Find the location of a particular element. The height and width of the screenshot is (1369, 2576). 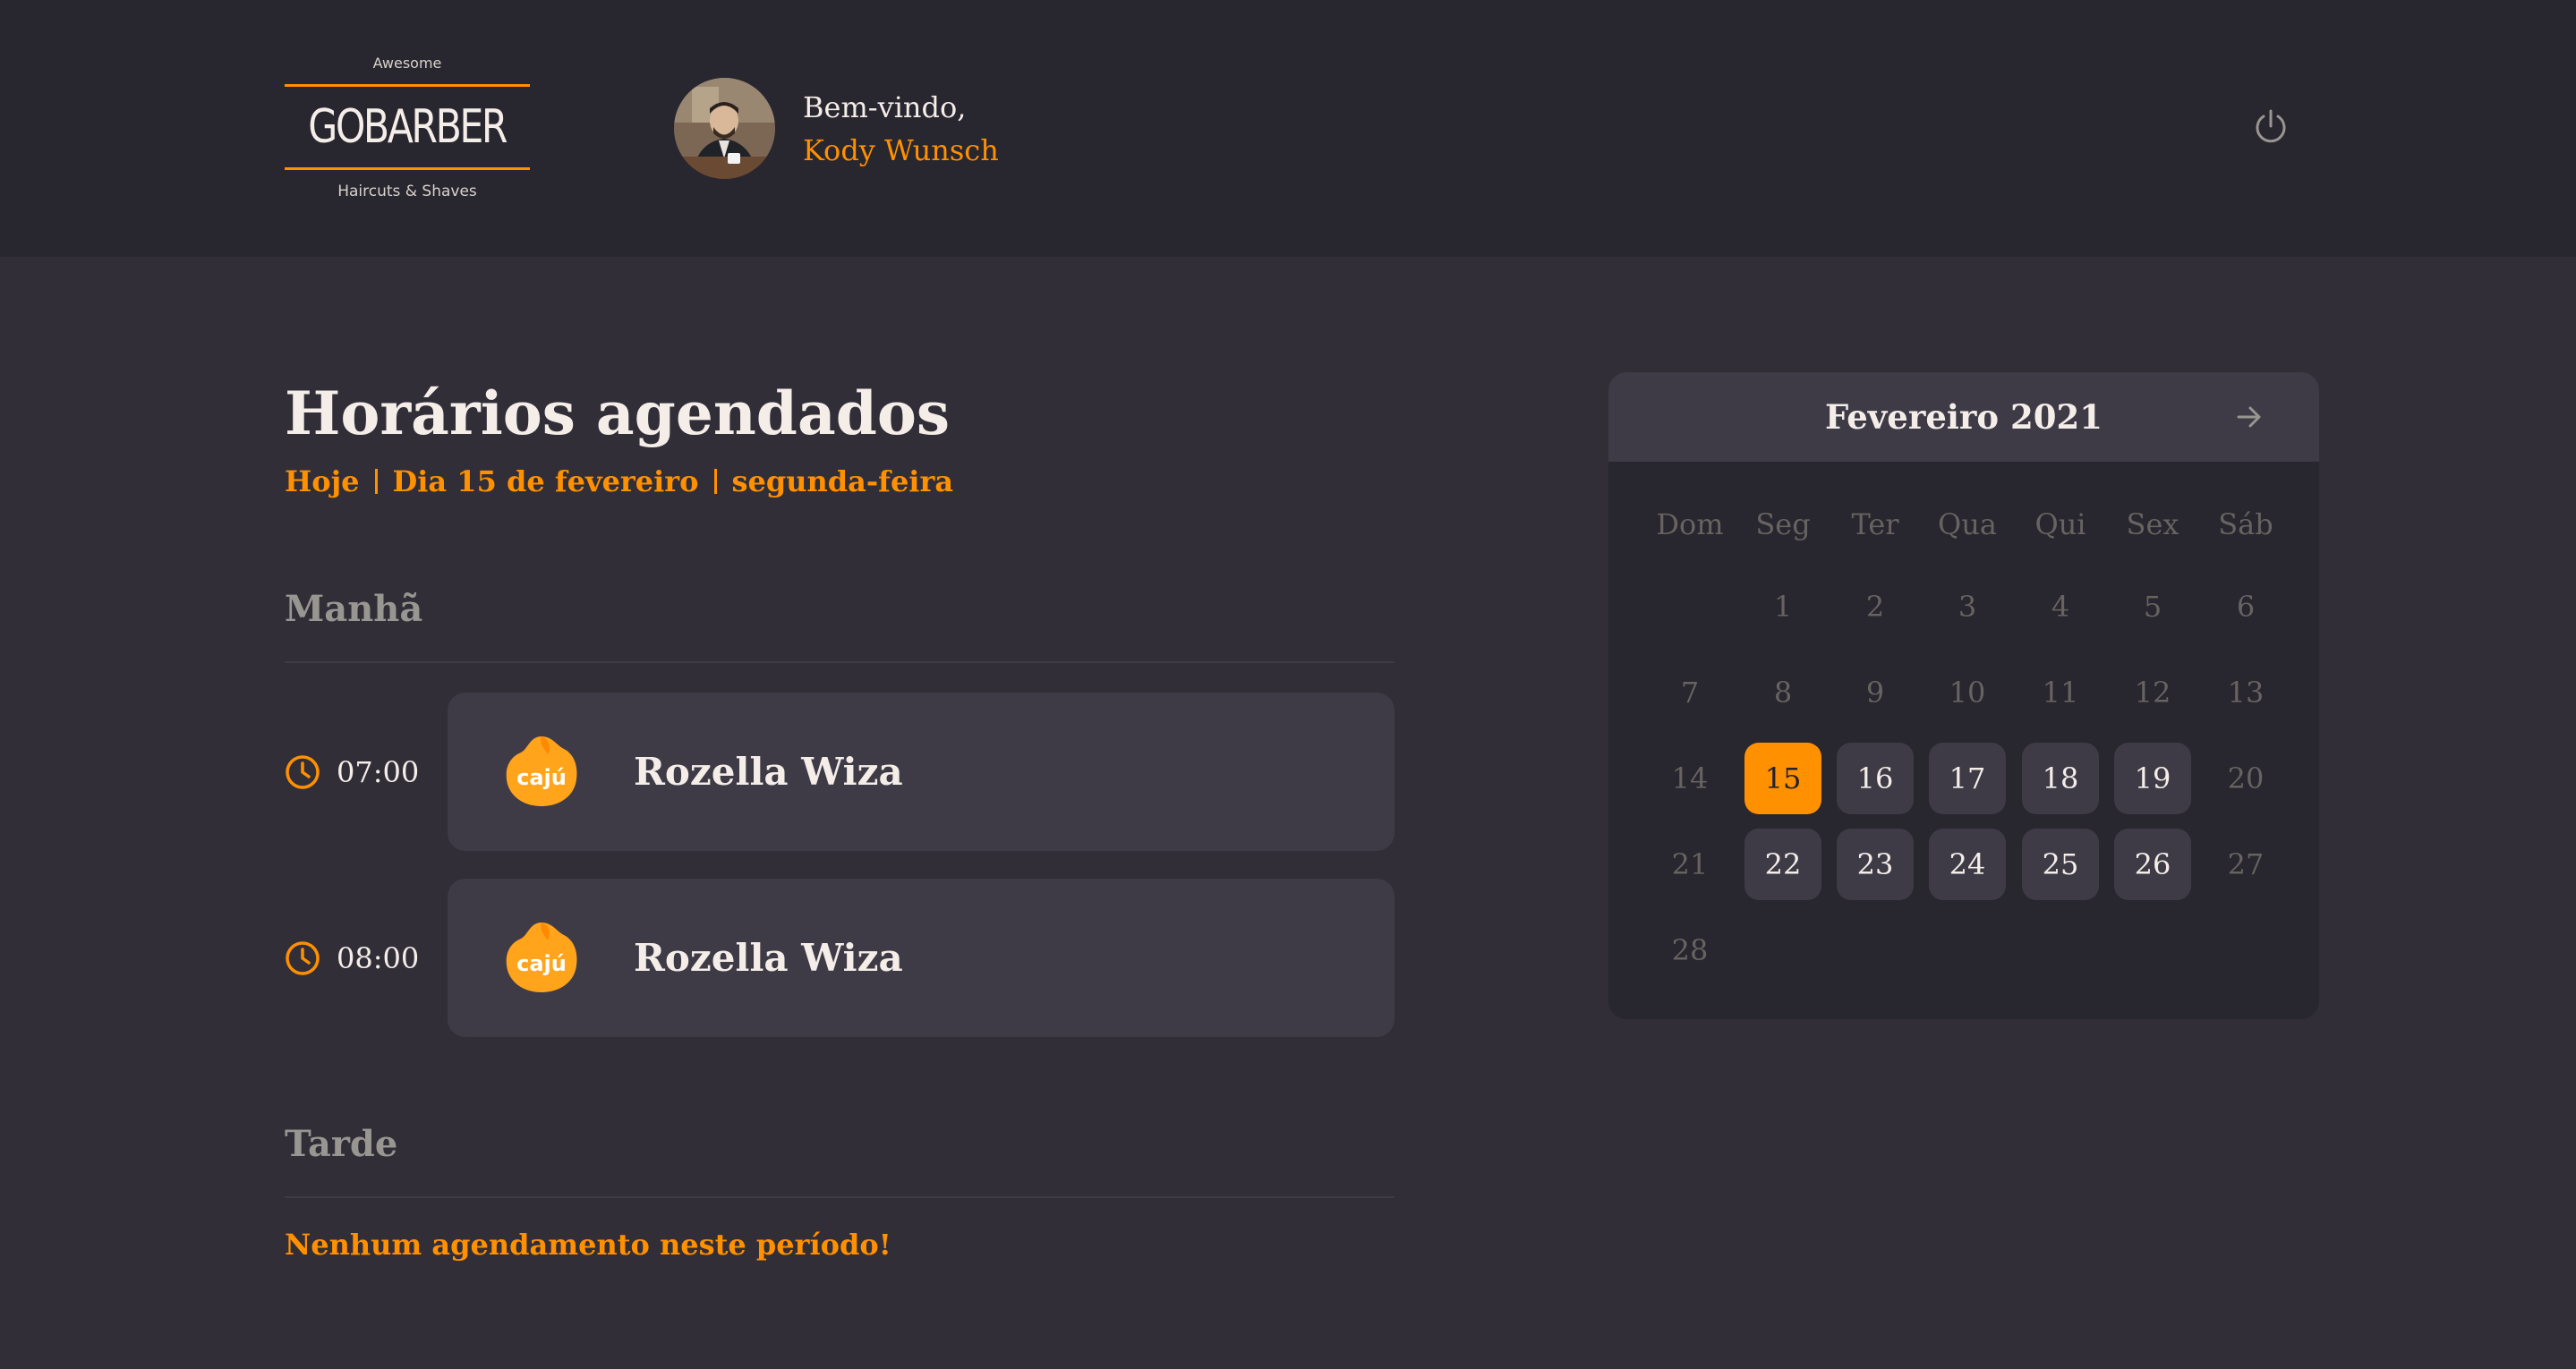

weekday-label: segunda-feira is located at coordinates (842, 481).